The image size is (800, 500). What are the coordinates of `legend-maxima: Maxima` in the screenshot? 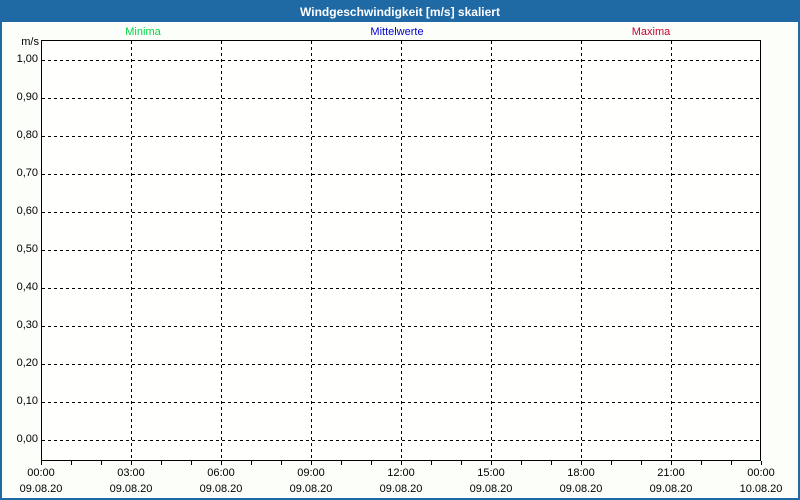 It's located at (651, 32).